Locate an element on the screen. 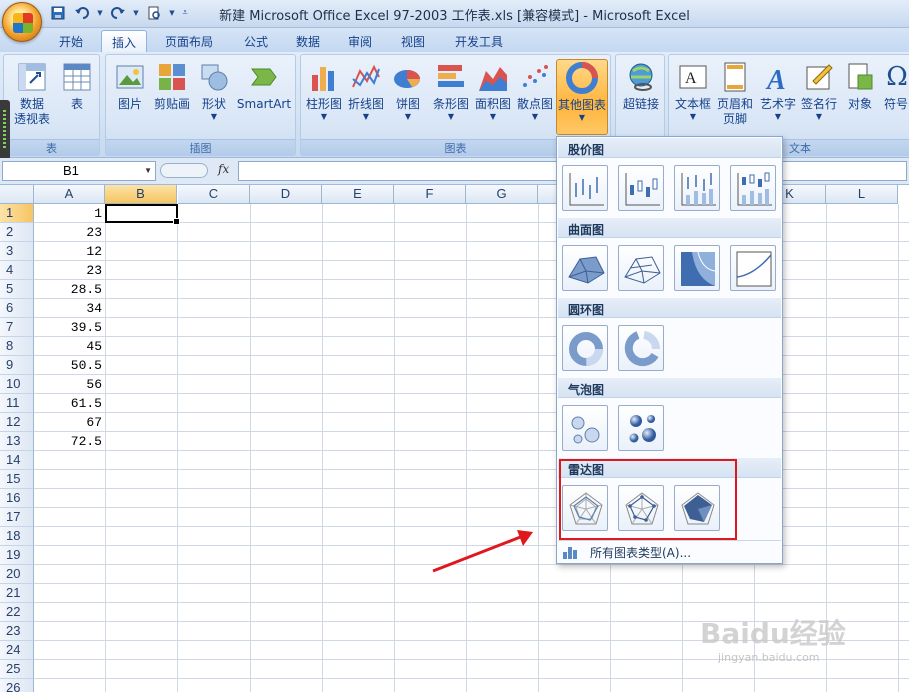 Image resolution: width=909 pixels, height=692 pixels. cell-a4: 23 is located at coordinates (69, 270).